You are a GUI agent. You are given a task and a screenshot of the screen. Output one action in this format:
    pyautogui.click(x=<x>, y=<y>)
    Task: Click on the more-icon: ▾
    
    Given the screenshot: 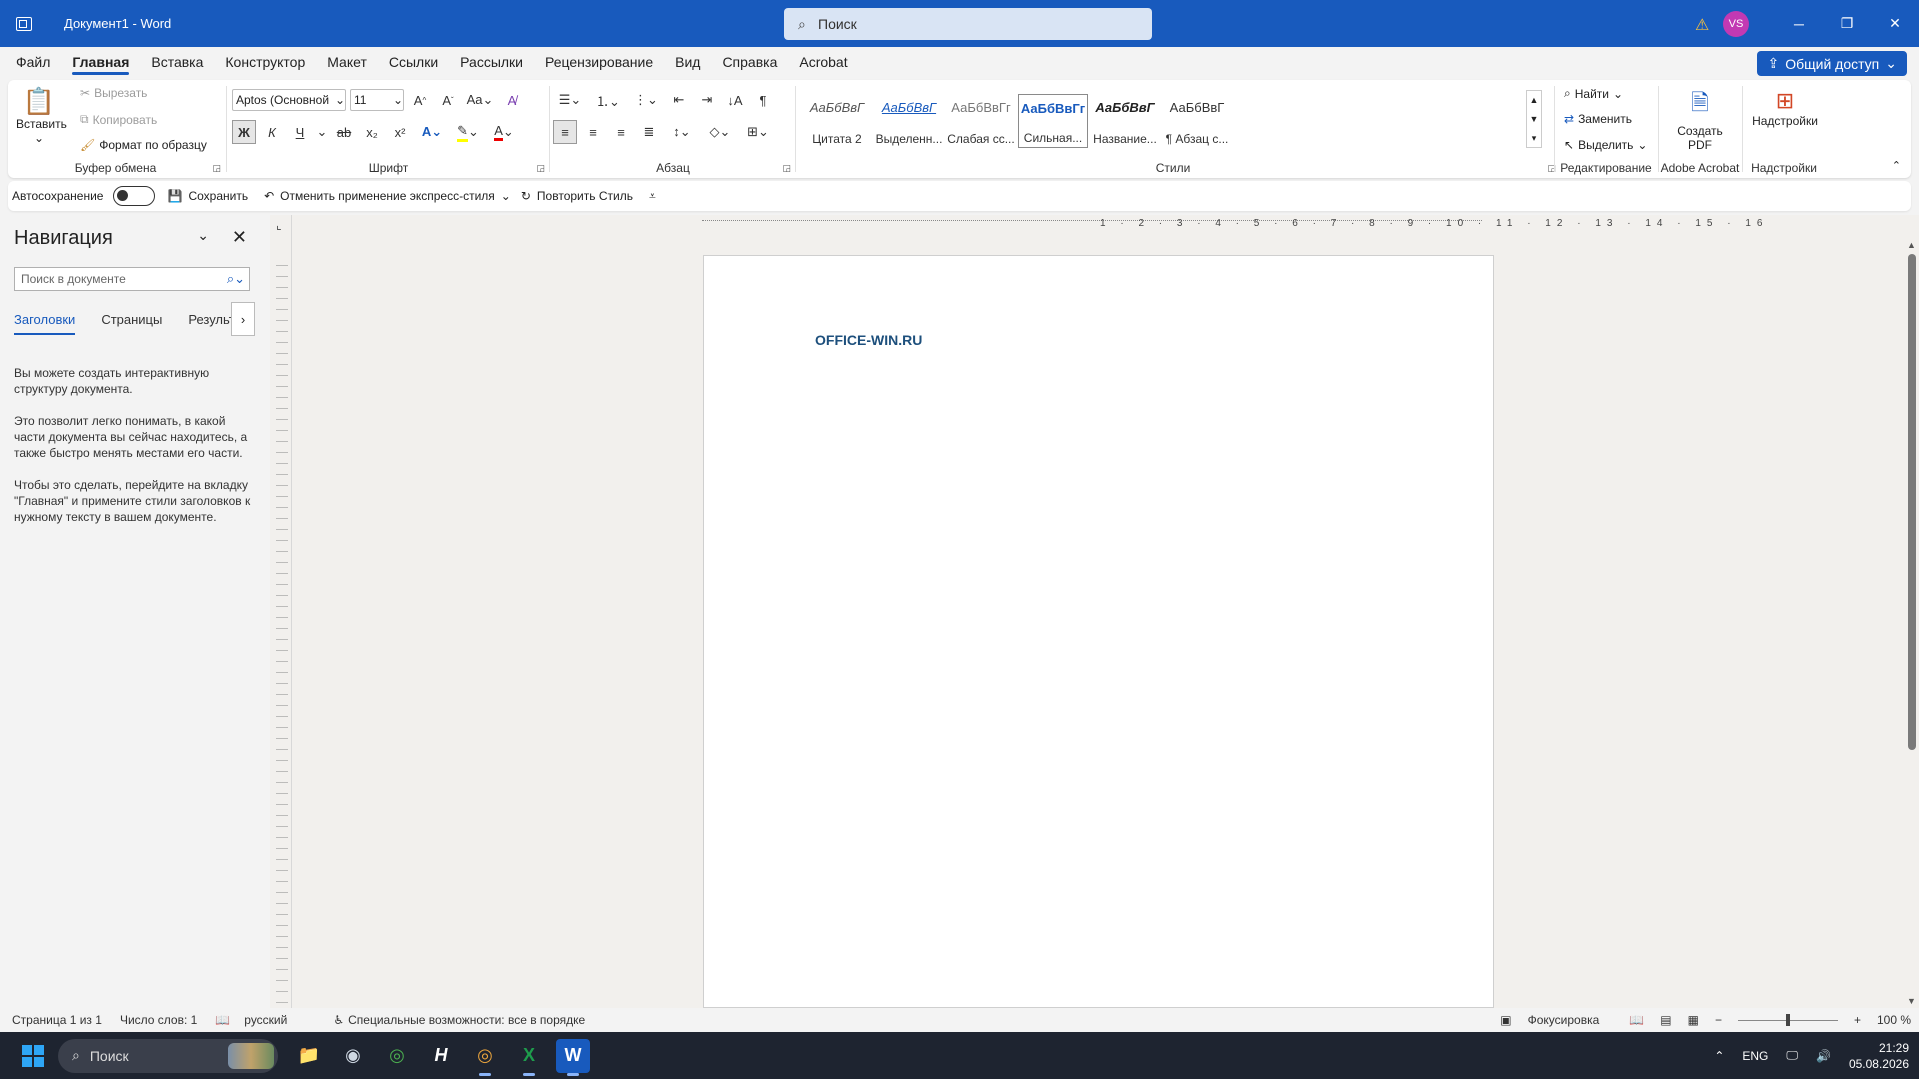 What is the action you would take?
    pyautogui.click(x=1534, y=138)
    